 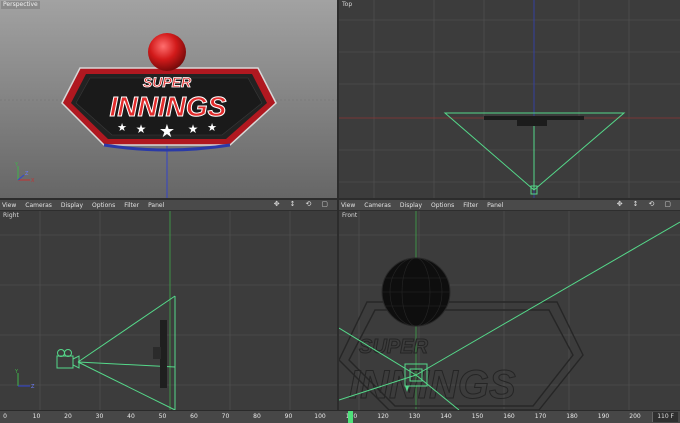 I want to click on timeline-tick-label: 0, so click(x=5, y=416).